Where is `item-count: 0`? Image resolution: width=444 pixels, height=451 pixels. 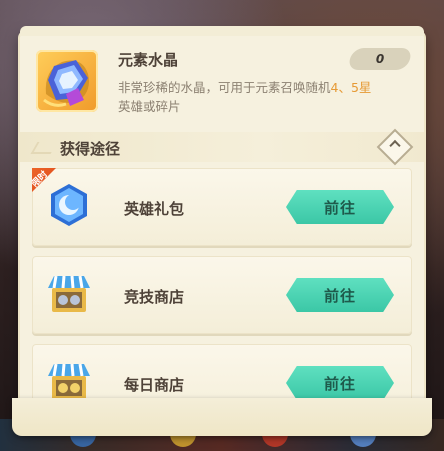
item-count: 0 is located at coordinates (380, 59).